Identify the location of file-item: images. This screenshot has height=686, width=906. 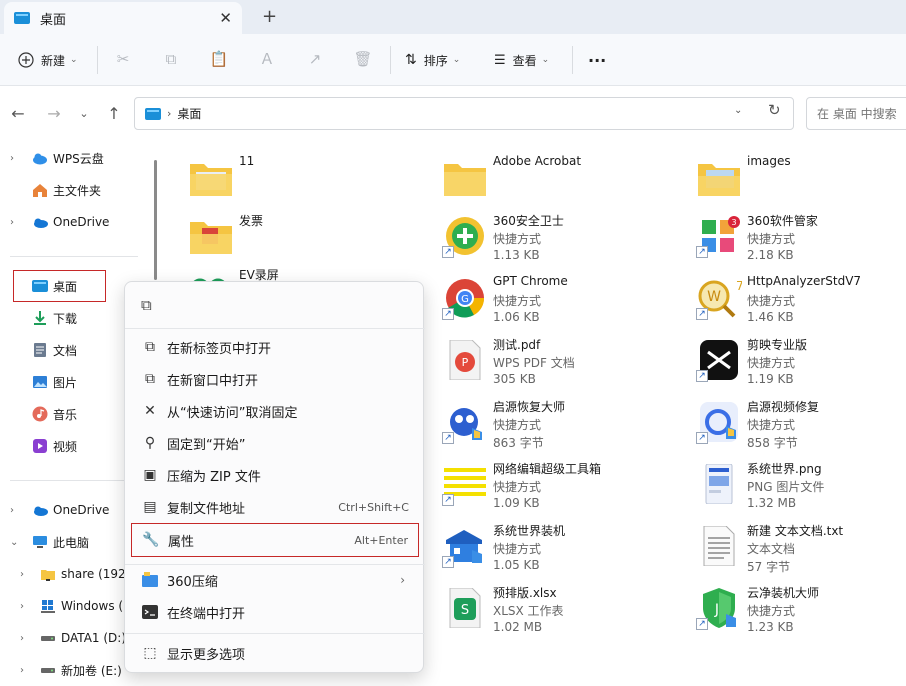
(787, 178).